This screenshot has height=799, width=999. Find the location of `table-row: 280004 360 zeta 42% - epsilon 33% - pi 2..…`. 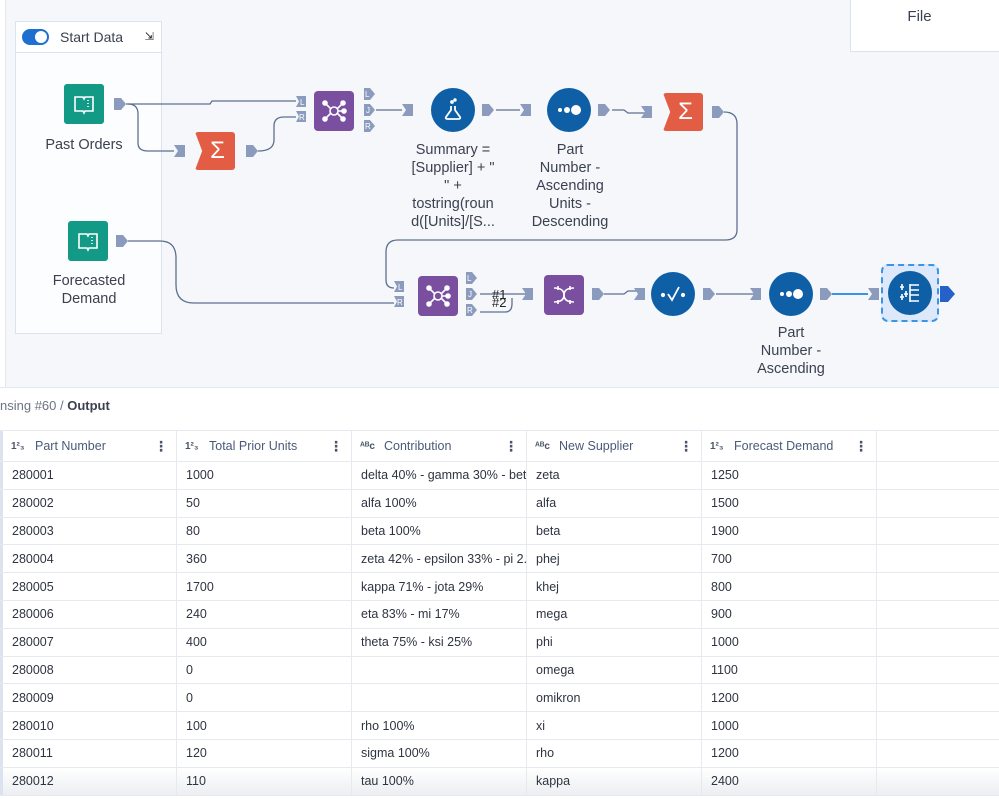

table-row: 280004 360 zeta 42% - epsilon 33% - pi 2..… is located at coordinates (499, 559).